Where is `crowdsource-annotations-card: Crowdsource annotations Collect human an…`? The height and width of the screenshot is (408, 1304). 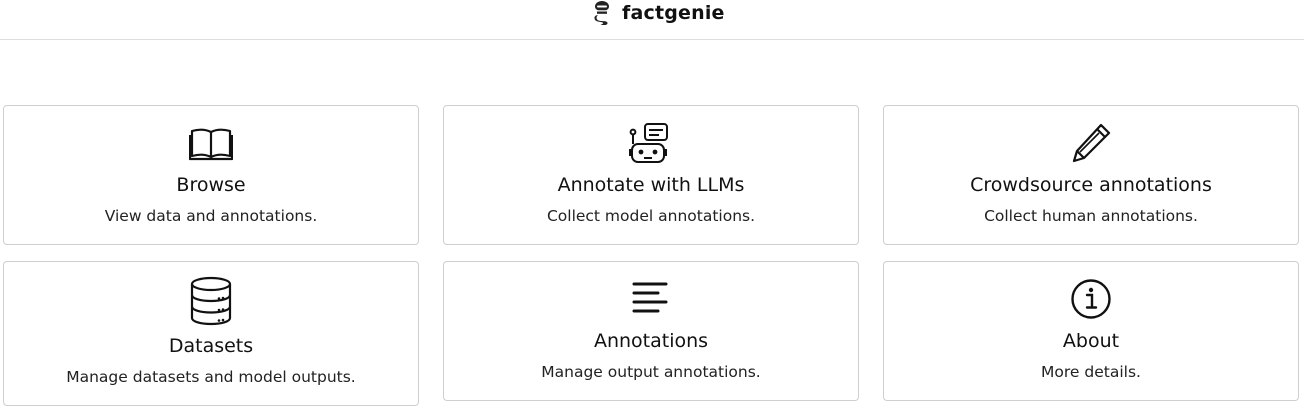
crowdsource-annotations-card: Crowdsource annotations Collect human an… is located at coordinates (1091, 175).